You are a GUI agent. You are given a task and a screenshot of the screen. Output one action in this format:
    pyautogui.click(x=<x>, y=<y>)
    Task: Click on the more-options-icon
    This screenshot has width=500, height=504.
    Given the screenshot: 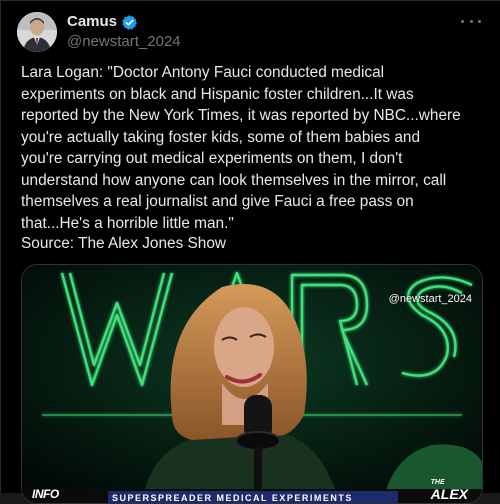 What is the action you would take?
    pyautogui.click(x=471, y=21)
    